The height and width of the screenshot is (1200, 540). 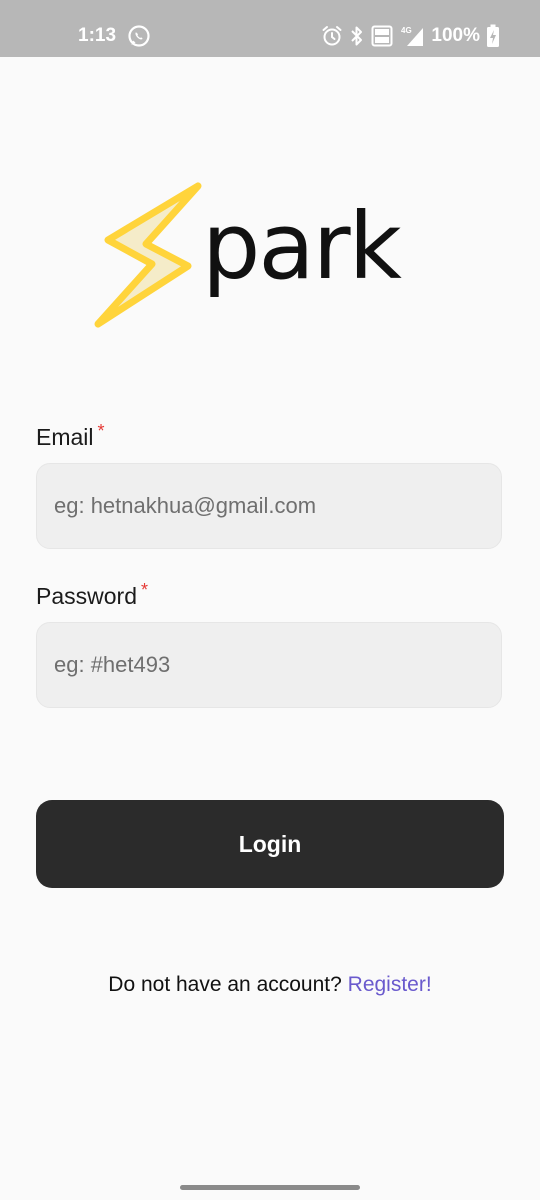 I want to click on status-bar: 1:13 4G 100%, so click(x=270, y=28).